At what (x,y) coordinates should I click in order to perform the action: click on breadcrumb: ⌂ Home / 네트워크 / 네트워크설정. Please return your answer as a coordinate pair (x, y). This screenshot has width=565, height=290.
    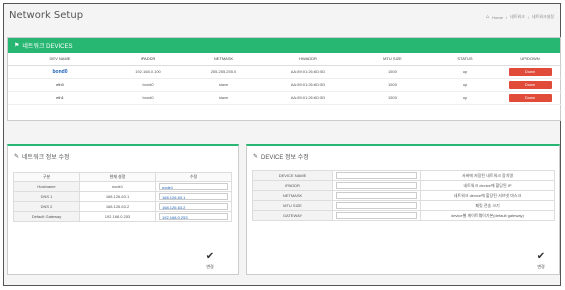
    Looking at the image, I should click on (520, 17).